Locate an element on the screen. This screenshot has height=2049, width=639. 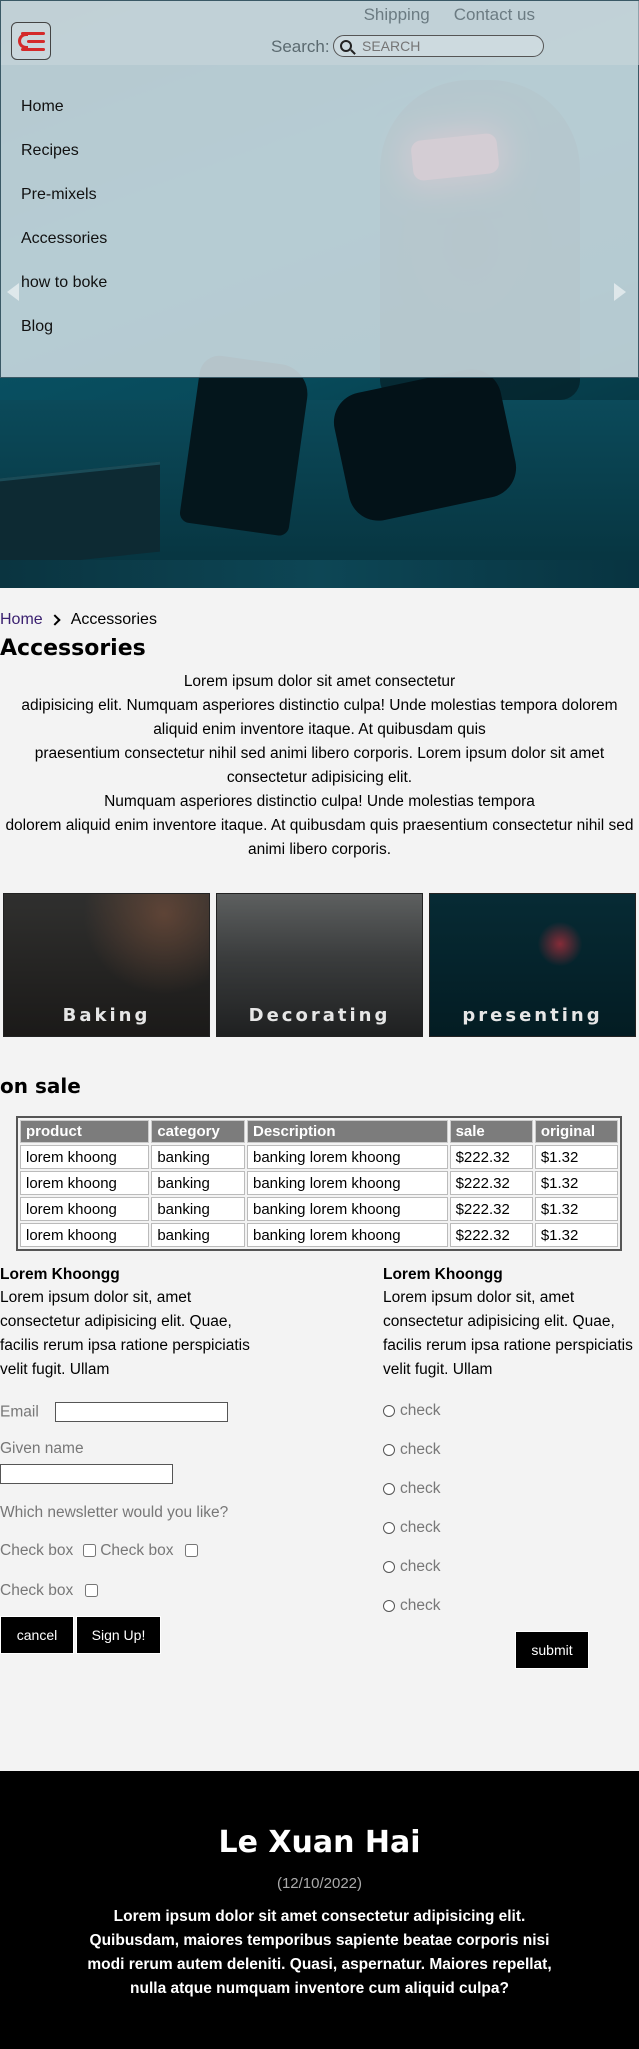
intro-line: Lorem ipsum dolor sit amet consectetur is located at coordinates (319, 681).